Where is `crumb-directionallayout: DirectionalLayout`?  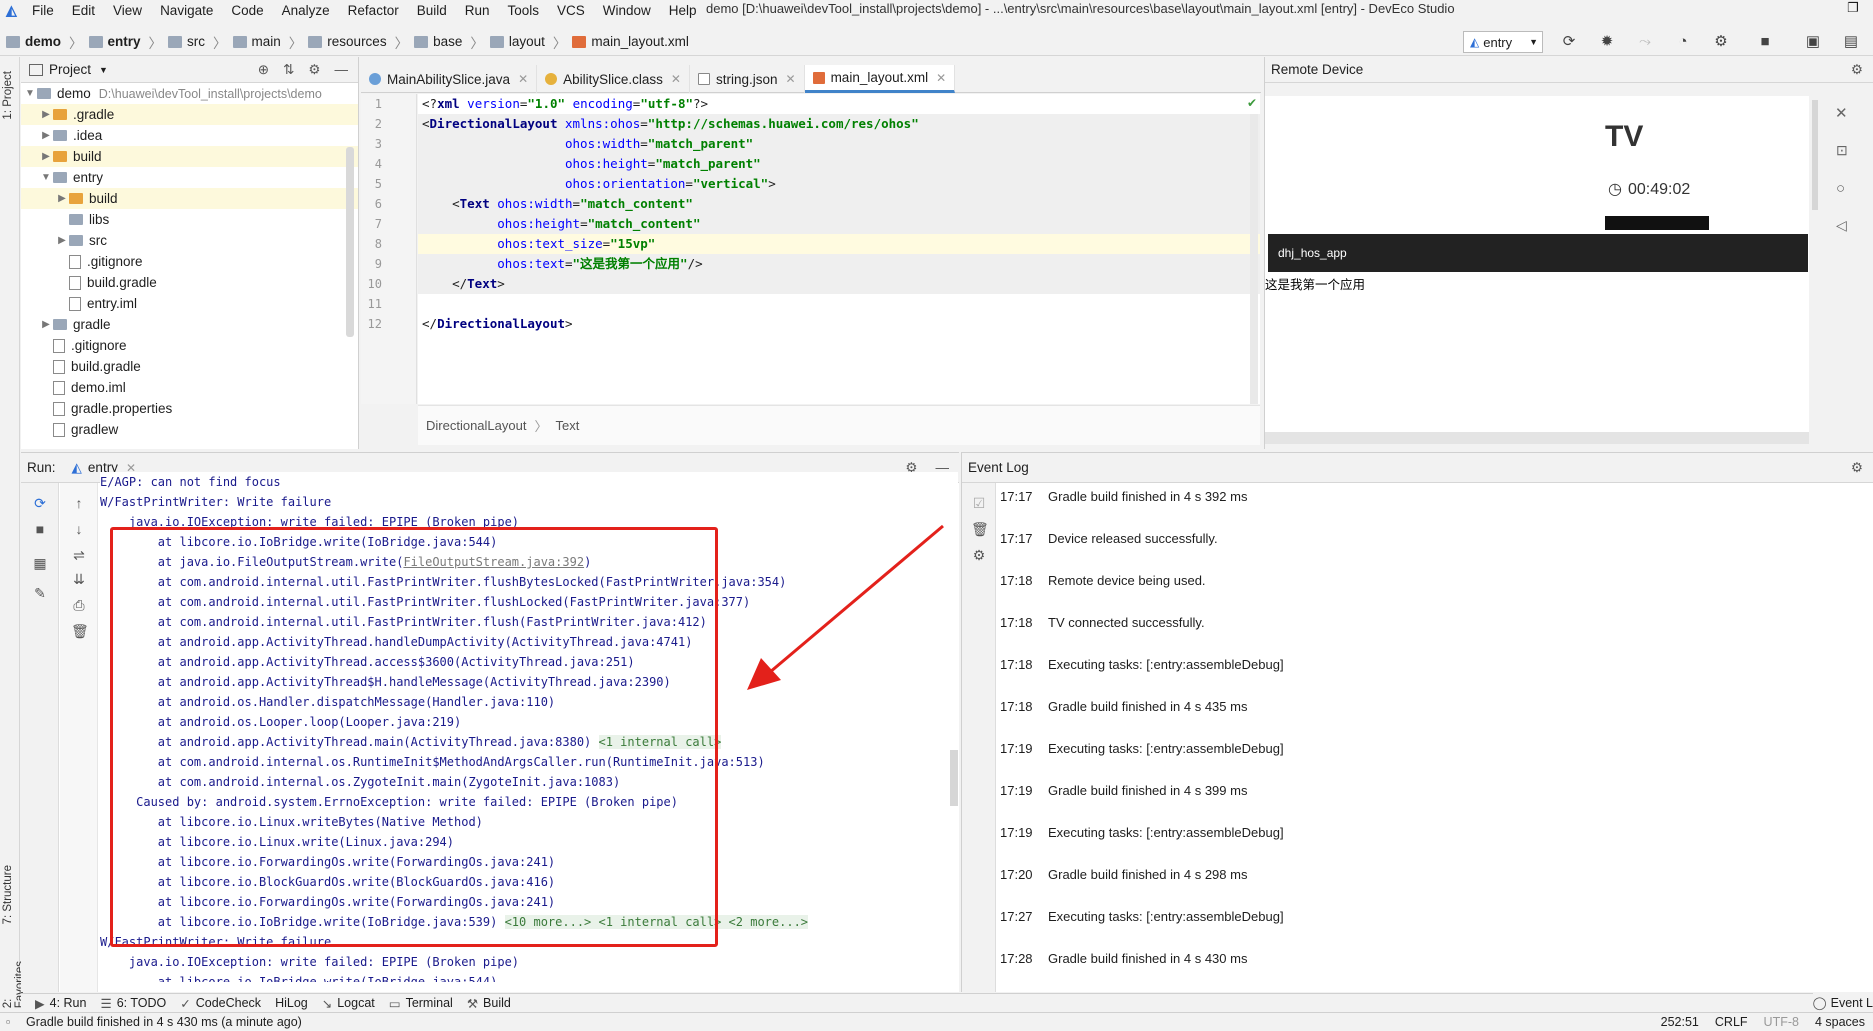 crumb-directionallayout: DirectionalLayout is located at coordinates (476, 425).